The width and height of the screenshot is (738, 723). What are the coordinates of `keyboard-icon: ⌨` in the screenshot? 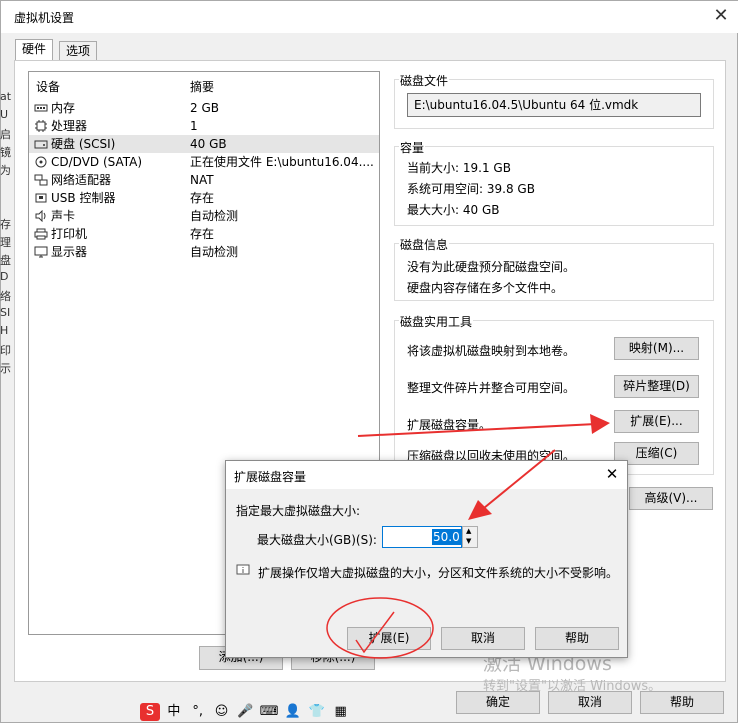 It's located at (269, 712).